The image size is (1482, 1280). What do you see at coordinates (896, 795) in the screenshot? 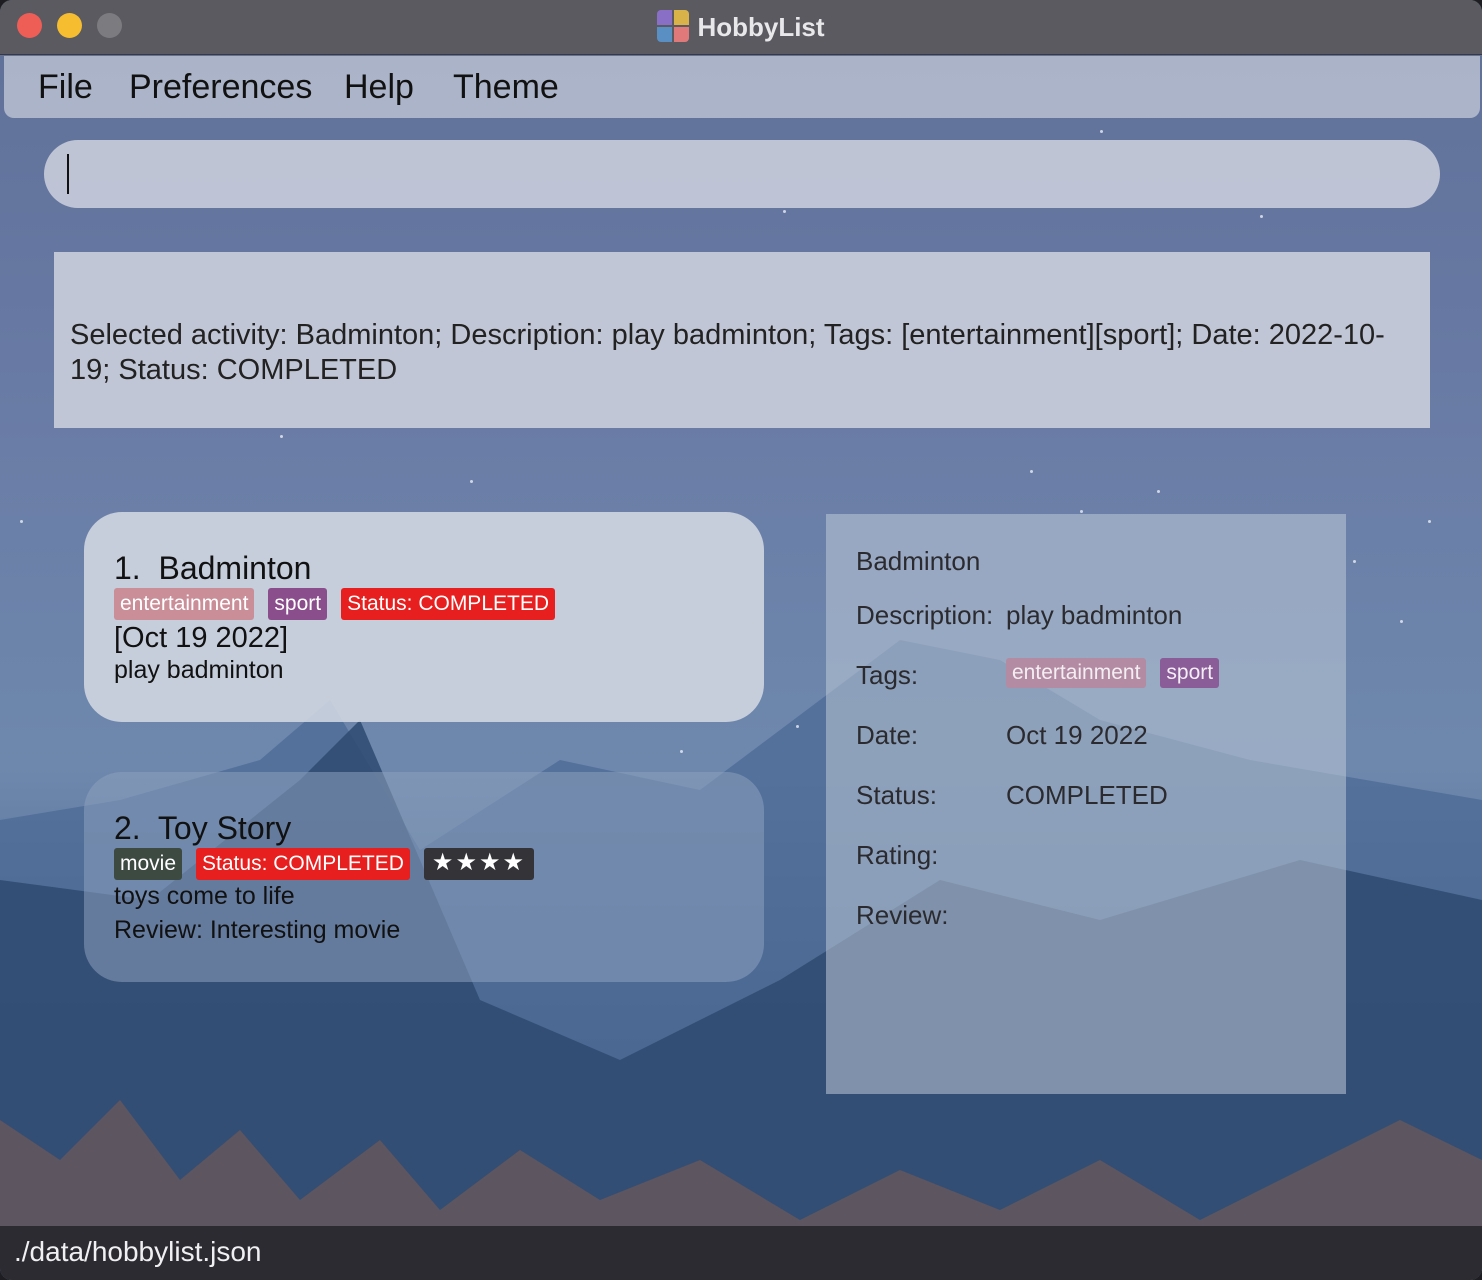
I see `detail-status-label: Status:` at bounding box center [896, 795].